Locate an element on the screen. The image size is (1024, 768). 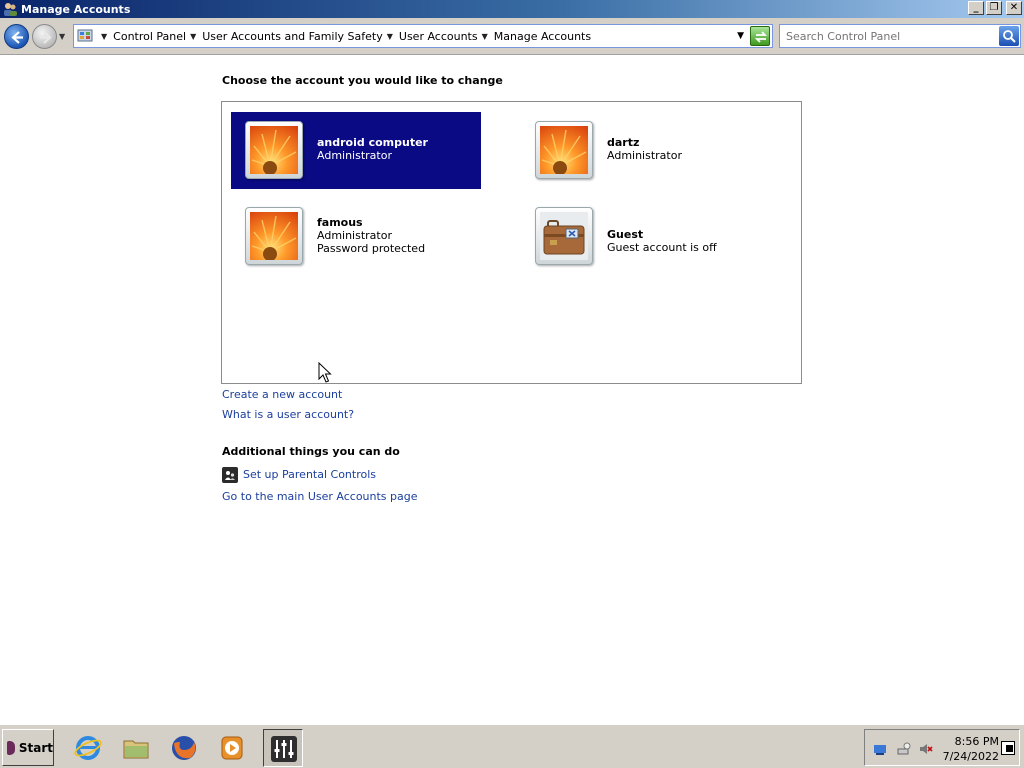
close-button: ✕ is located at coordinates (1014, 8).